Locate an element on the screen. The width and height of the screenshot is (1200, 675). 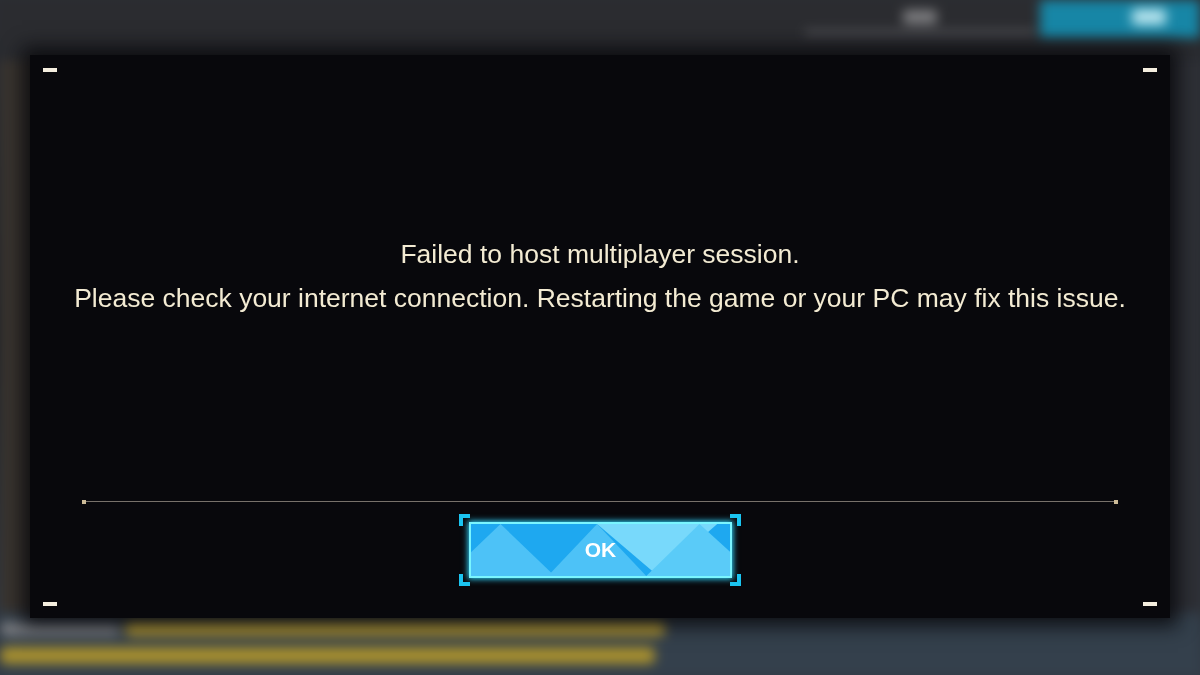
message-text: Failed to host multiplayer session. is located at coordinates (600, 254).